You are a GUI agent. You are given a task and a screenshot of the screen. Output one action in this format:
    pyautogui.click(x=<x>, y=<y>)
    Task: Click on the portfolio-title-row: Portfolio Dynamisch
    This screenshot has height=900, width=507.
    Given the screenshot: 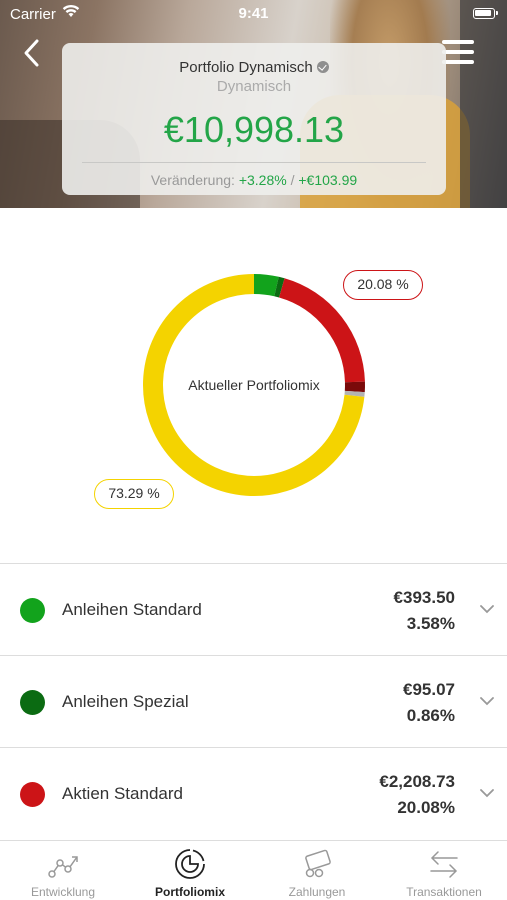 What is the action you would take?
    pyautogui.click(x=254, y=67)
    